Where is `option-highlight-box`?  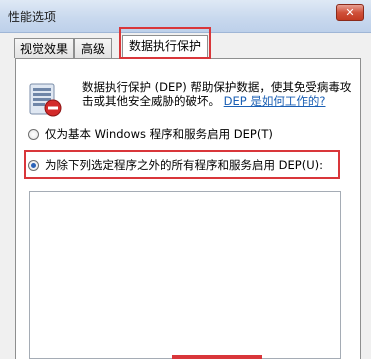 option-highlight-box is located at coordinates (182, 164).